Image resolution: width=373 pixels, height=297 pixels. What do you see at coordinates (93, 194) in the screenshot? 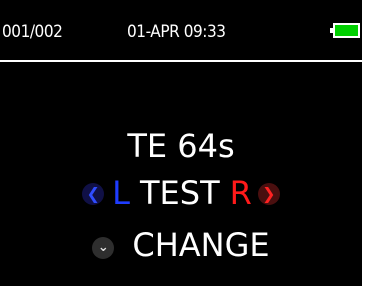
I see `chevron-left-circle-icon: ❮` at bounding box center [93, 194].